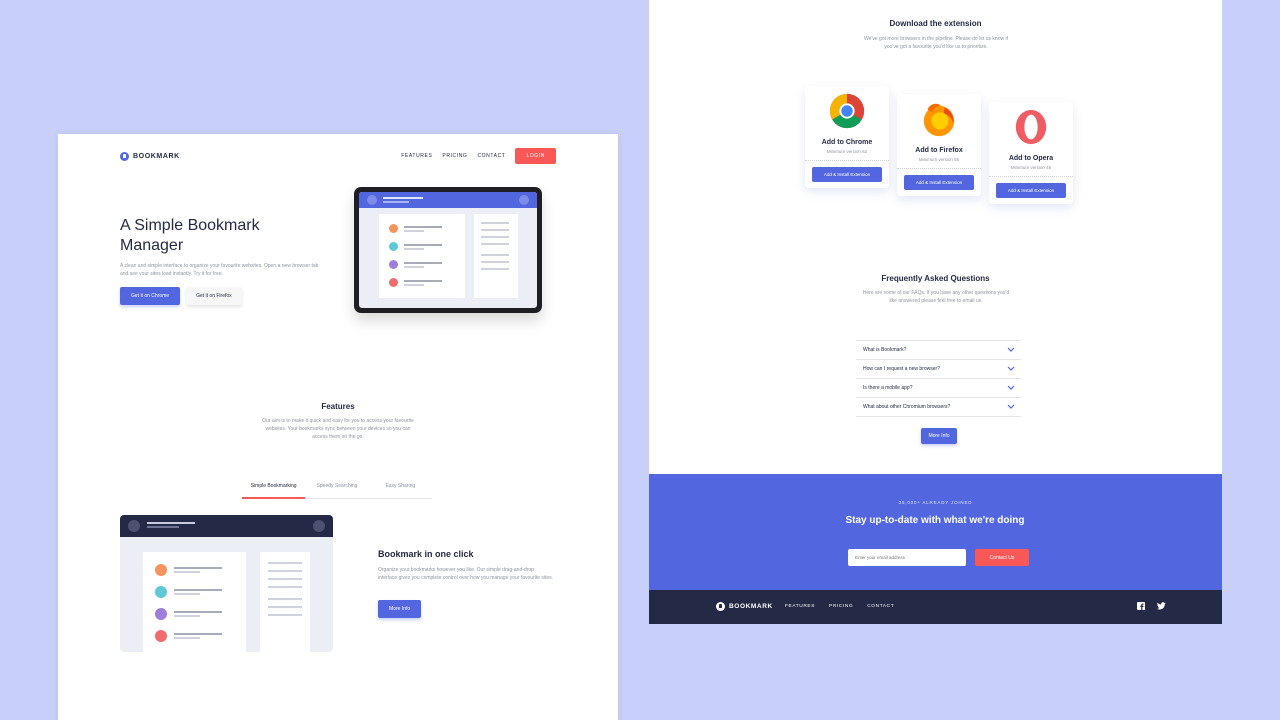 This screenshot has width=1280, height=720. What do you see at coordinates (426, 554) in the screenshot?
I see `feature-heading: Bookmark in one click` at bounding box center [426, 554].